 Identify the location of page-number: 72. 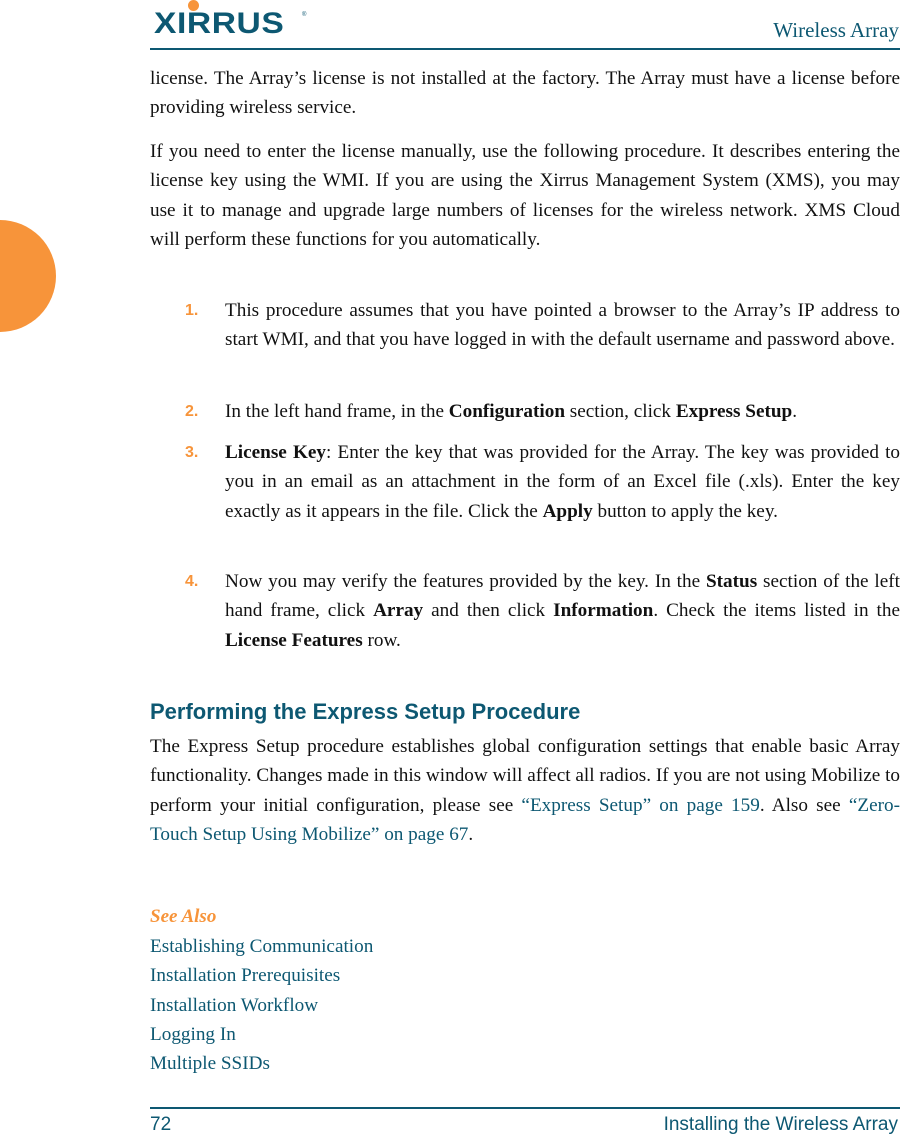
(161, 1124).